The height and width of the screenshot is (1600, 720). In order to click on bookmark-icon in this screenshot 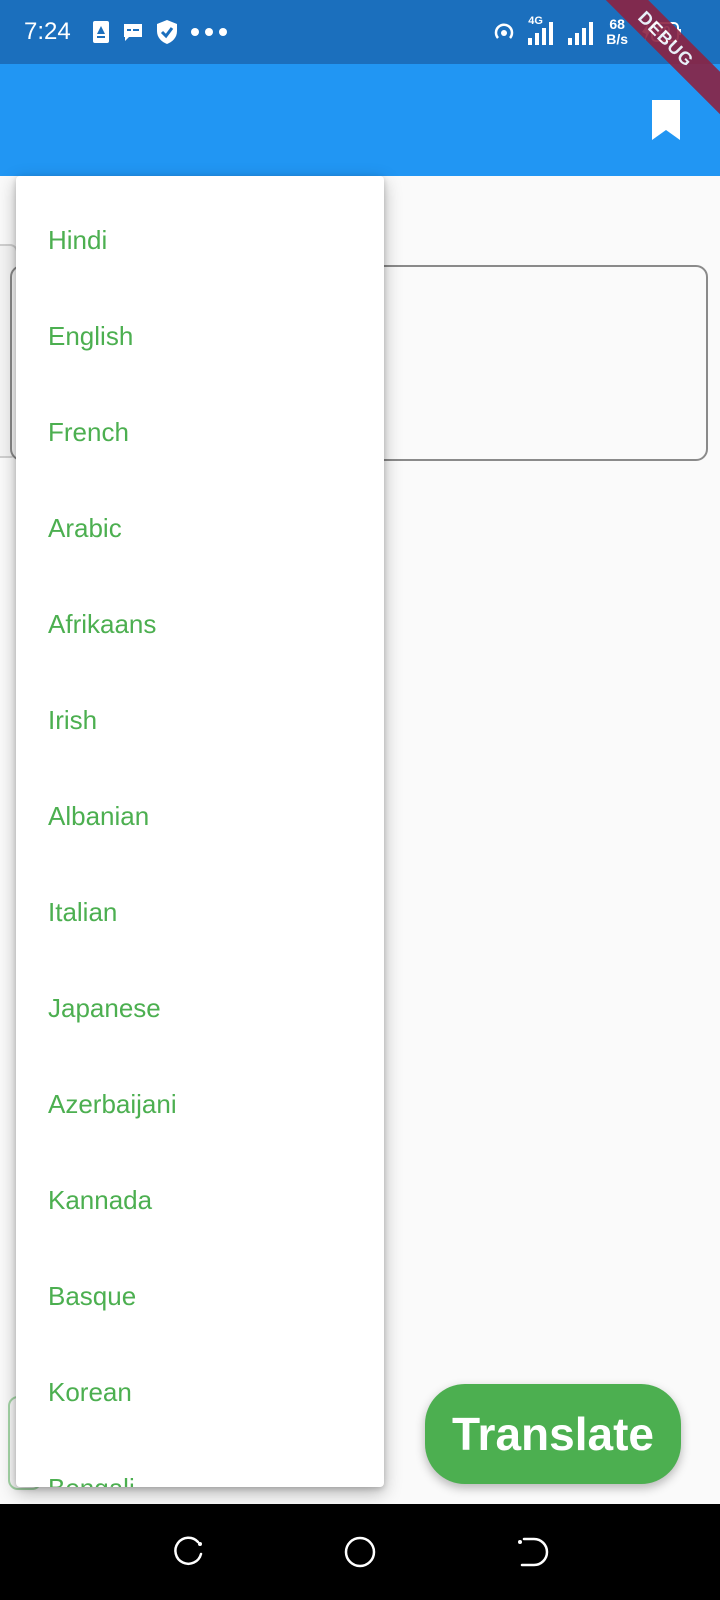, I will do `click(666, 120)`.